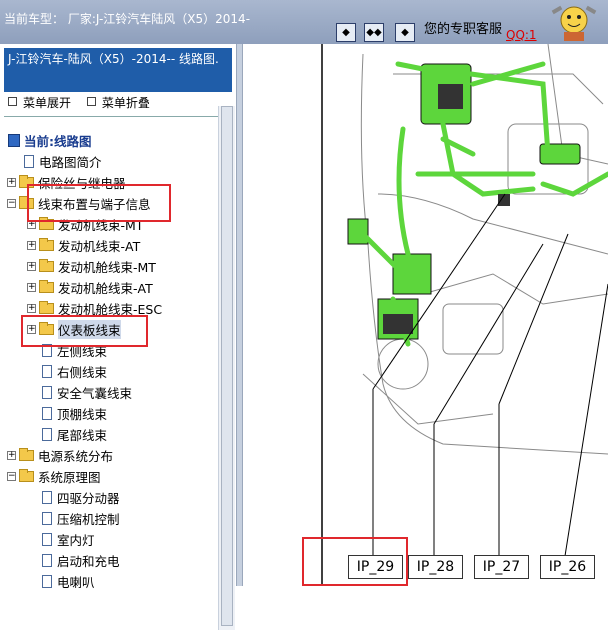  I want to click on collapse-label: 菜单折叠, so click(125, 103).